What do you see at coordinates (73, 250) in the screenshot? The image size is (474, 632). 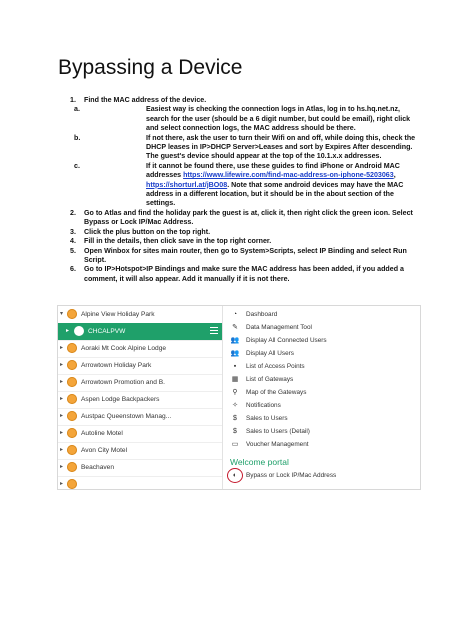 I see `step-number: 5.` at bounding box center [73, 250].